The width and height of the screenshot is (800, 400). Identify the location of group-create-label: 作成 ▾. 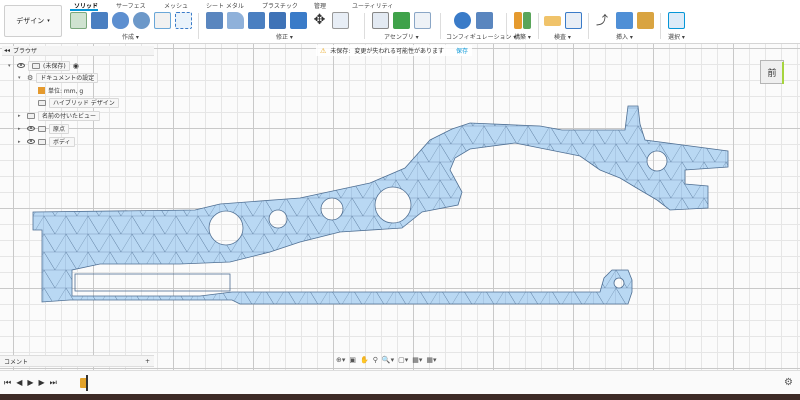
(130, 36).